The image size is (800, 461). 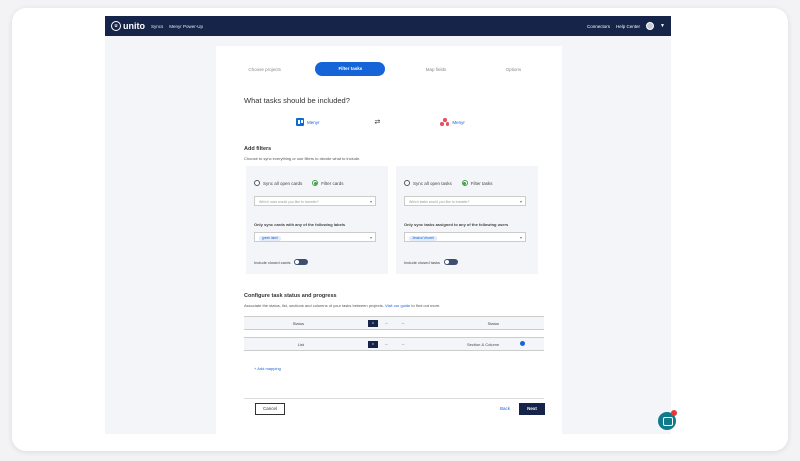 I want to click on radio-label: Filter tasks, so click(x=481, y=183).